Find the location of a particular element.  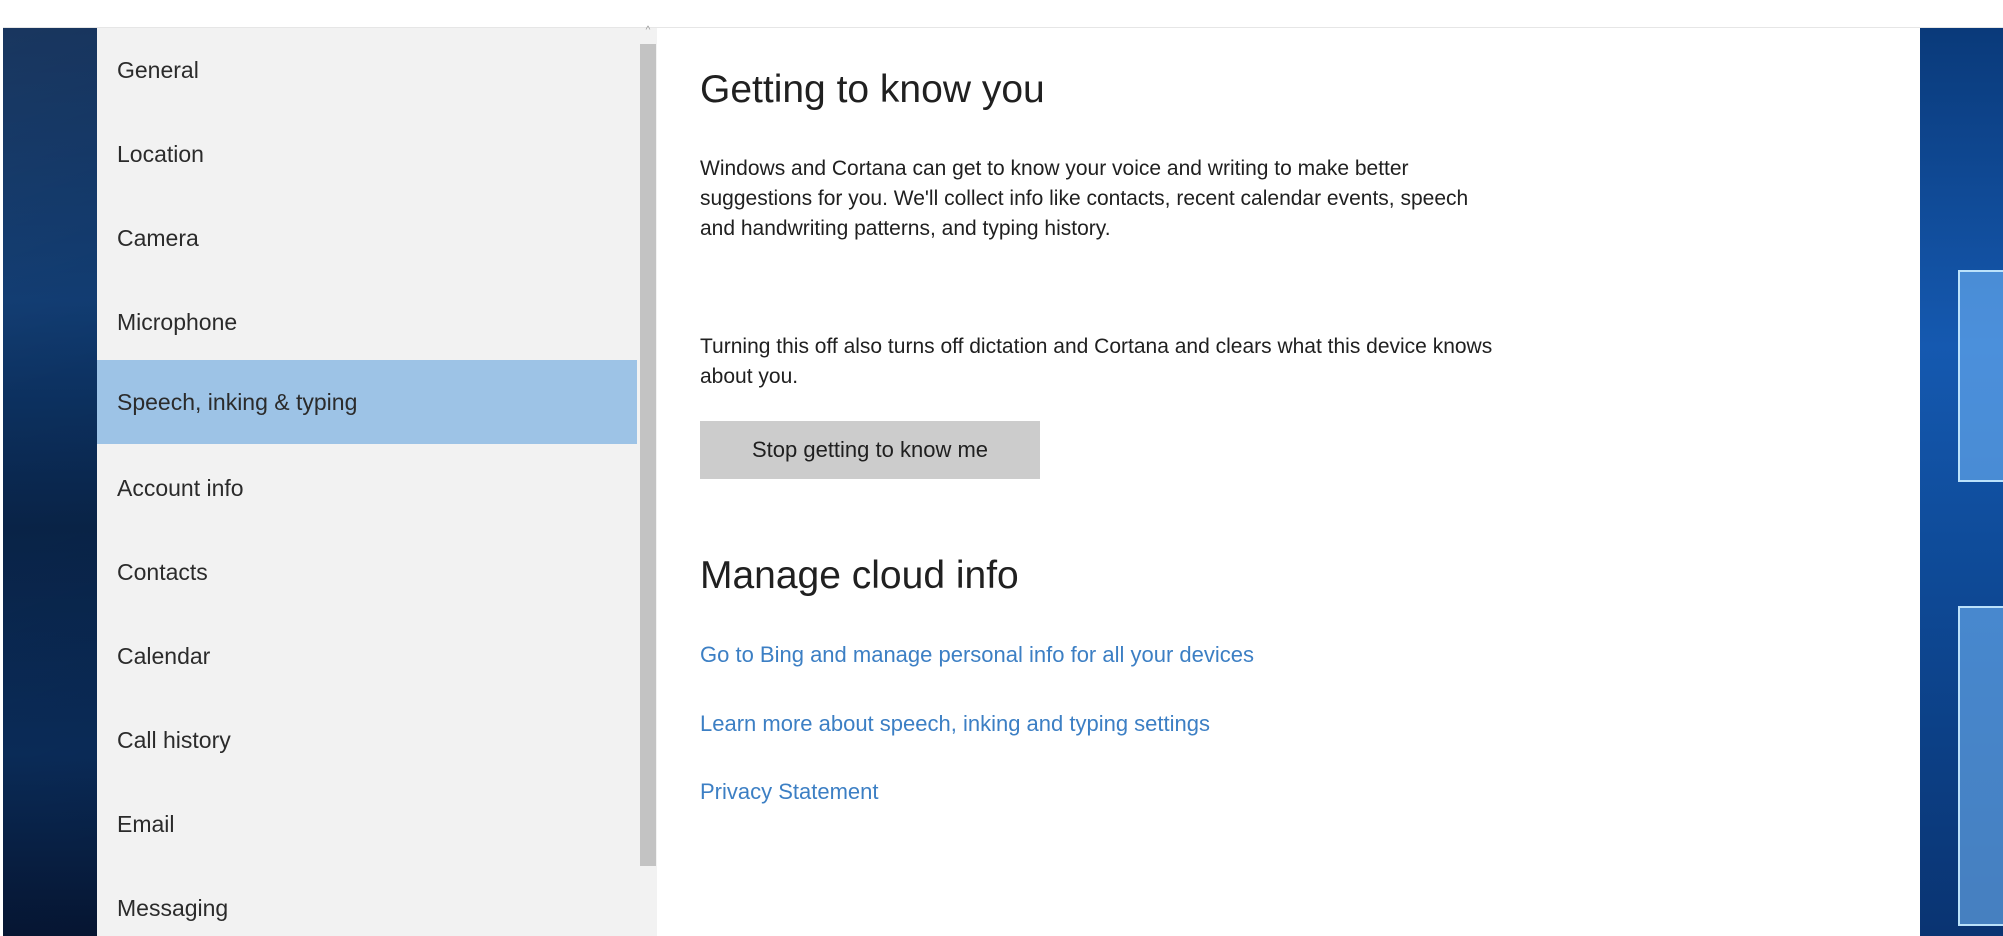

windows-logo-pane-top is located at coordinates (1980, 376).